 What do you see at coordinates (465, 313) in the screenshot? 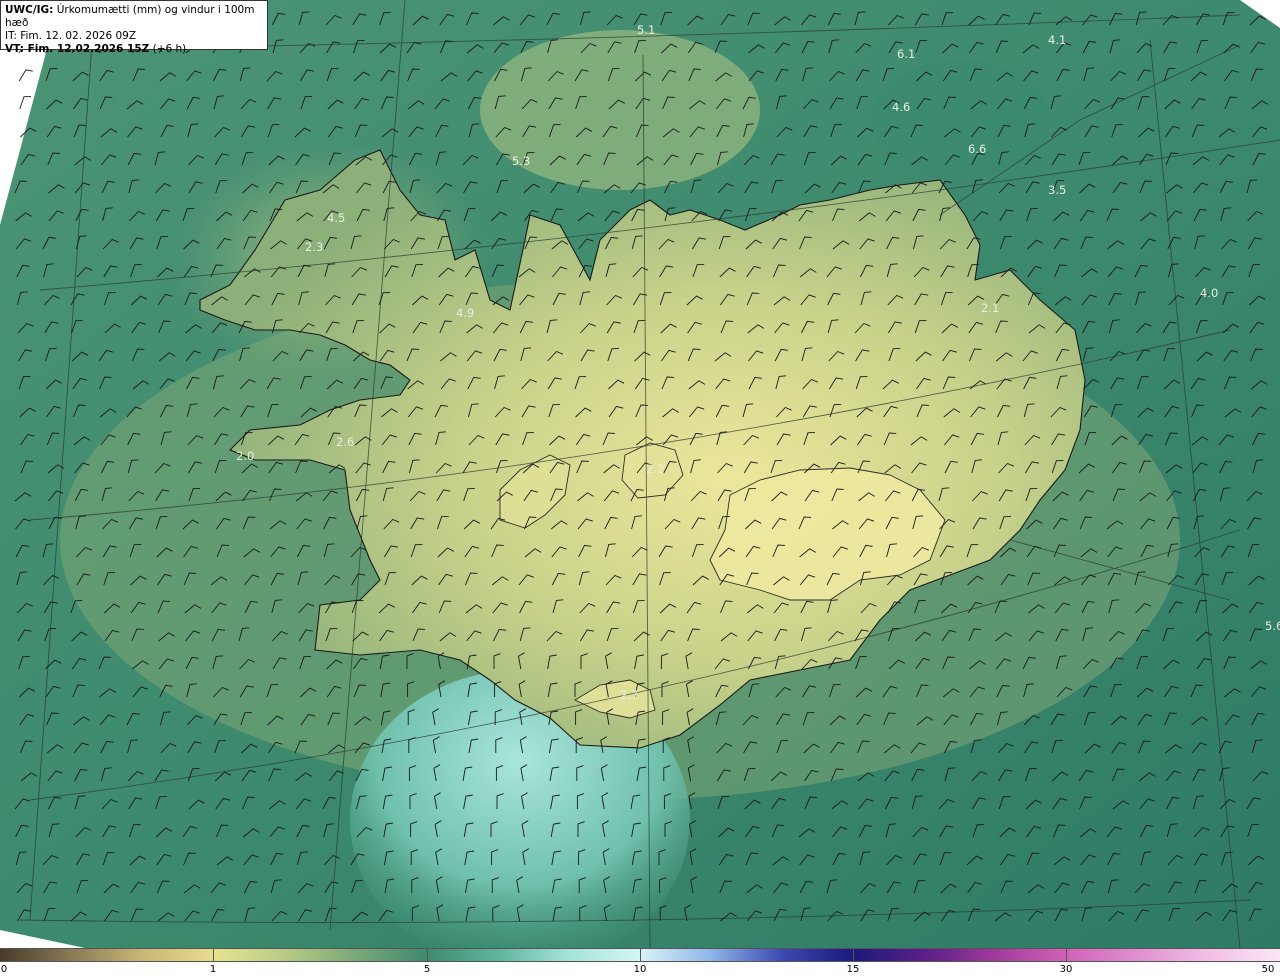
I see `value-label: 4.9` at bounding box center [465, 313].